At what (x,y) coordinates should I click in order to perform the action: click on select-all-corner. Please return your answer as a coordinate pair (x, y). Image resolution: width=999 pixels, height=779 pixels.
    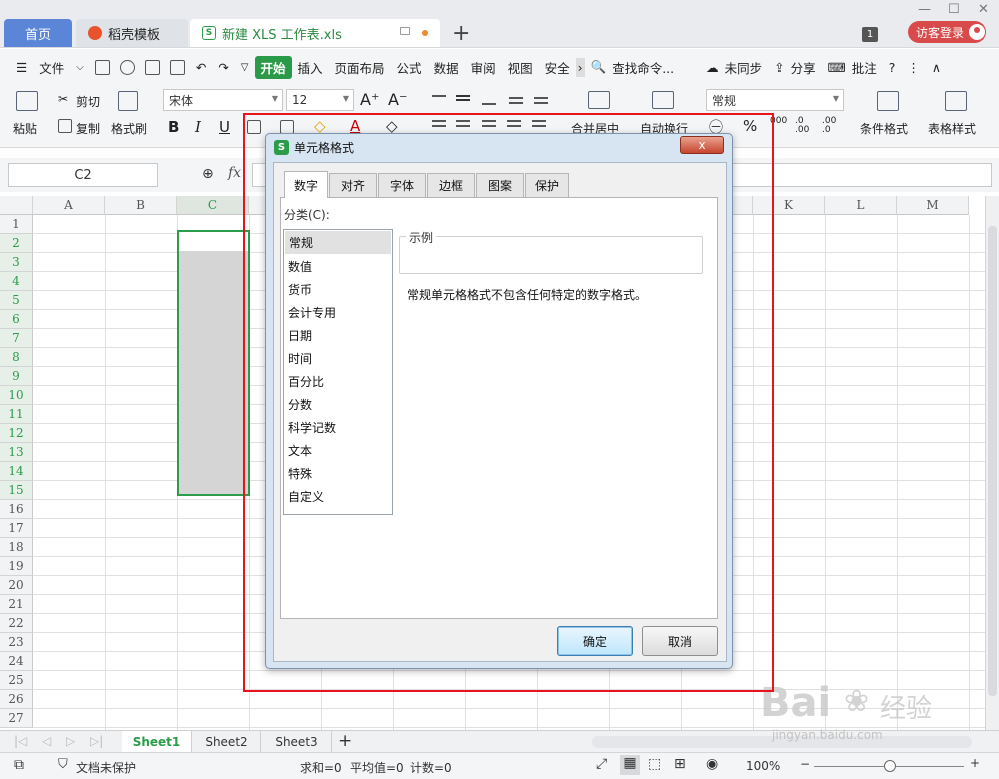
    Looking at the image, I should click on (16, 205).